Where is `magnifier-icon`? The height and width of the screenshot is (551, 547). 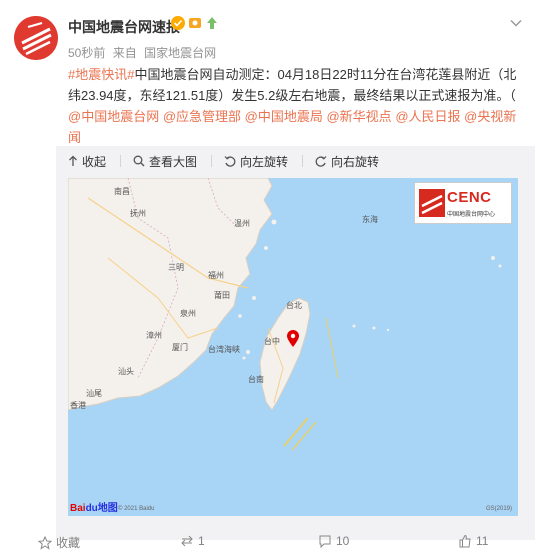 magnifier-icon is located at coordinates (139, 161).